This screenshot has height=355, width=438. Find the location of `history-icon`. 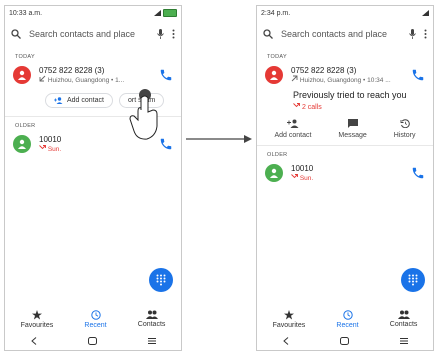

history-icon is located at coordinates (405, 123).